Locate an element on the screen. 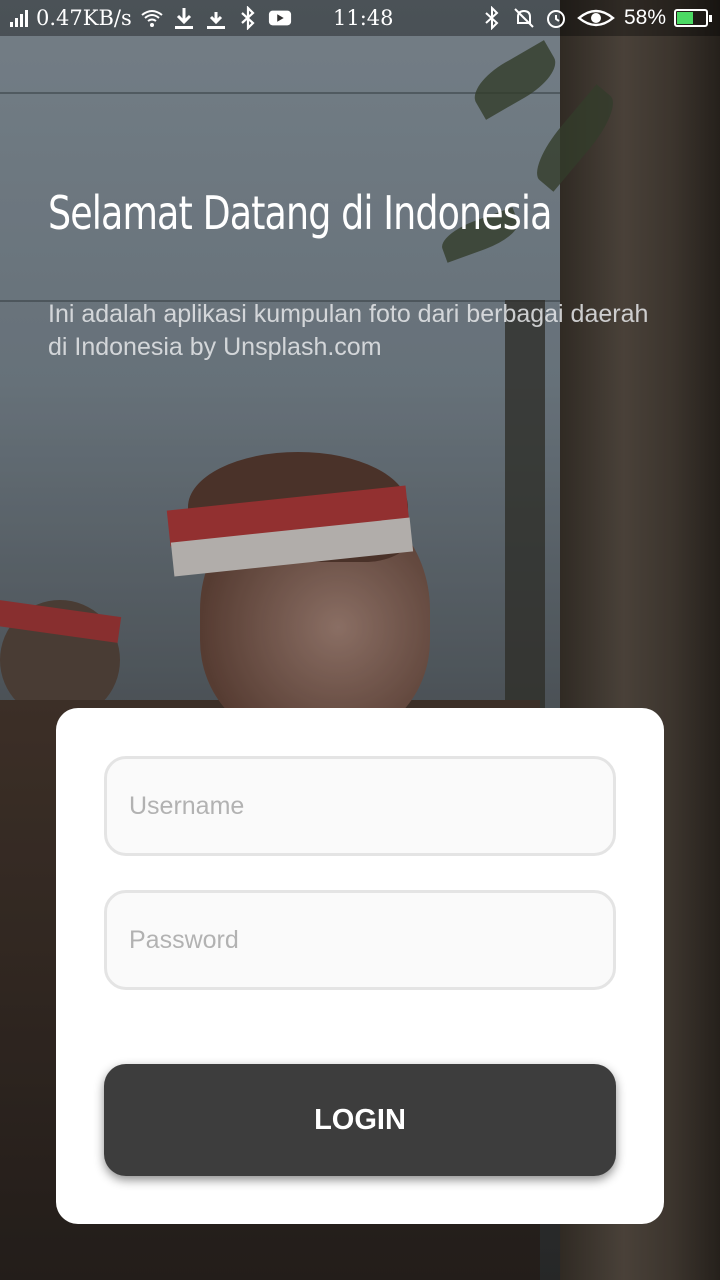  login-button: LOGIN is located at coordinates (360, 1120).